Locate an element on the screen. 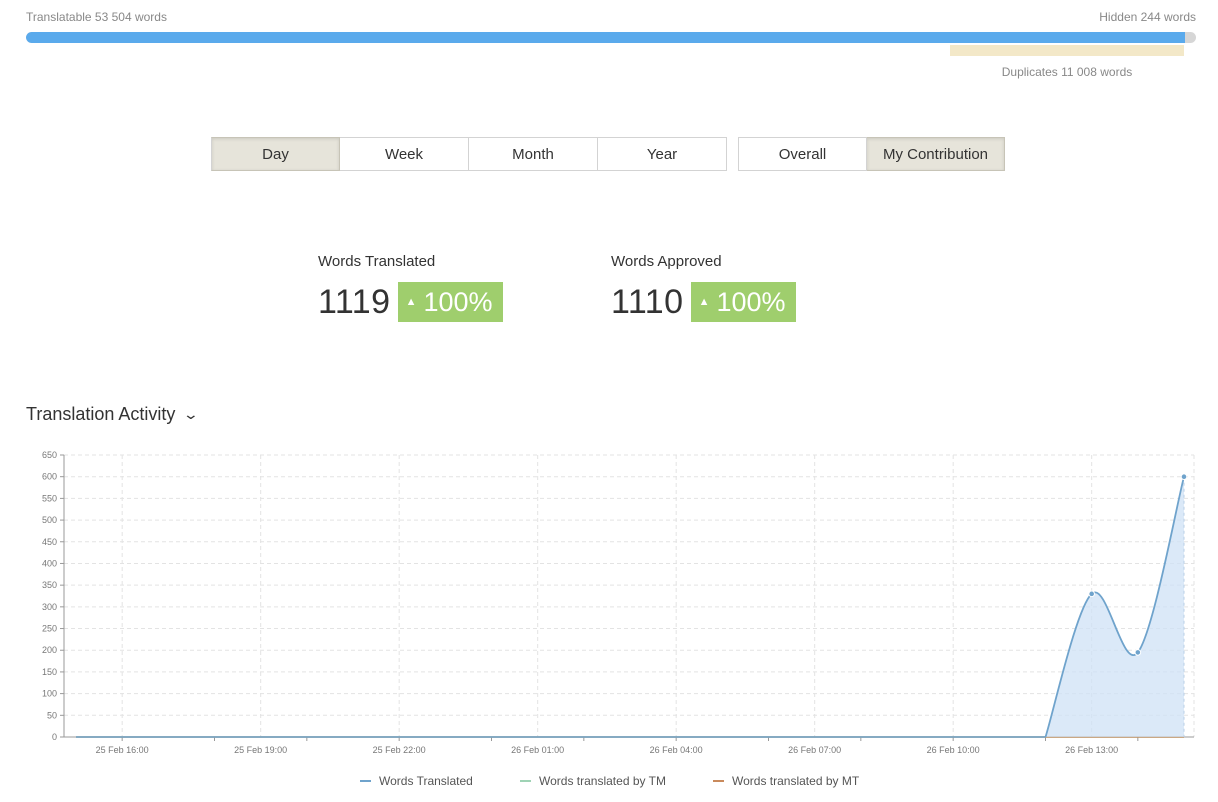 The width and height of the screenshot is (1218, 802). scope-selector: Overall My Contribution is located at coordinates (871, 154).